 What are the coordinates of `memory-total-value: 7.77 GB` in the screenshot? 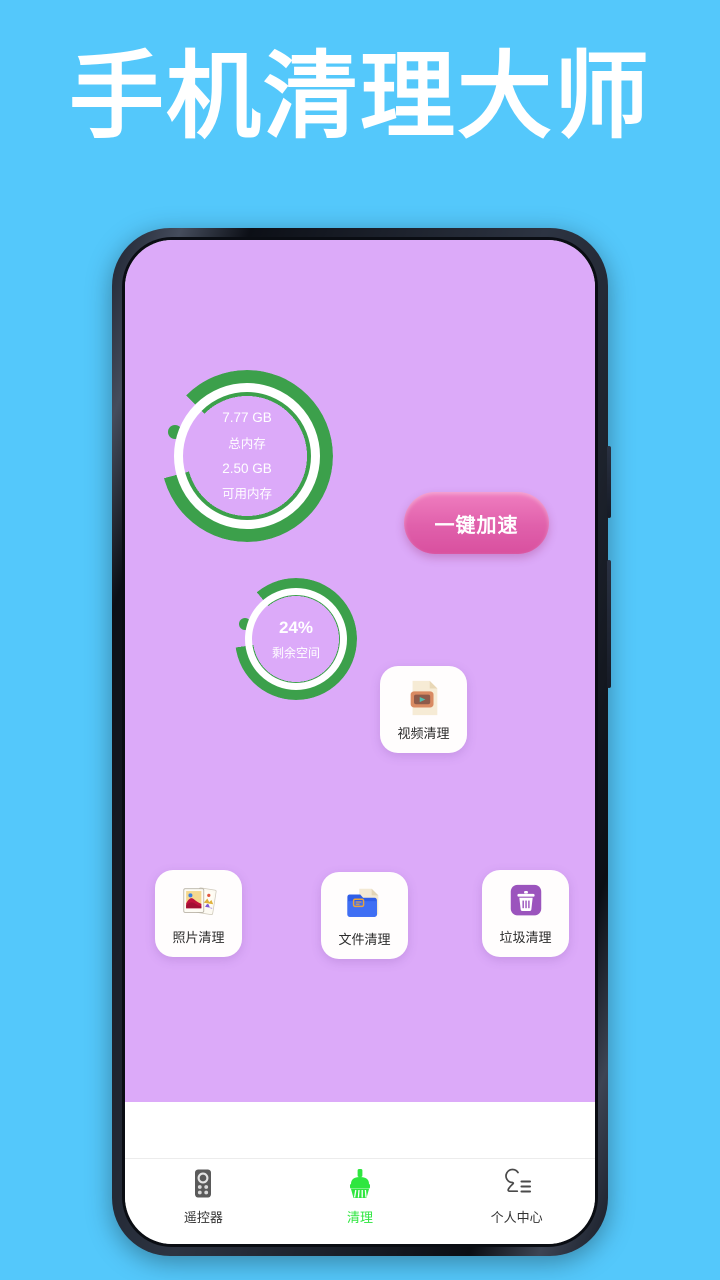 It's located at (247, 418).